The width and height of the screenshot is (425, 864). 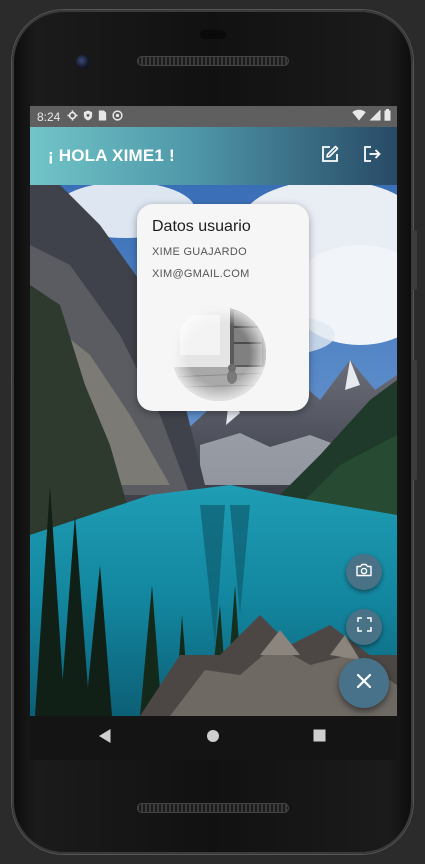 I want to click on camera-button, so click(x=364, y=572).